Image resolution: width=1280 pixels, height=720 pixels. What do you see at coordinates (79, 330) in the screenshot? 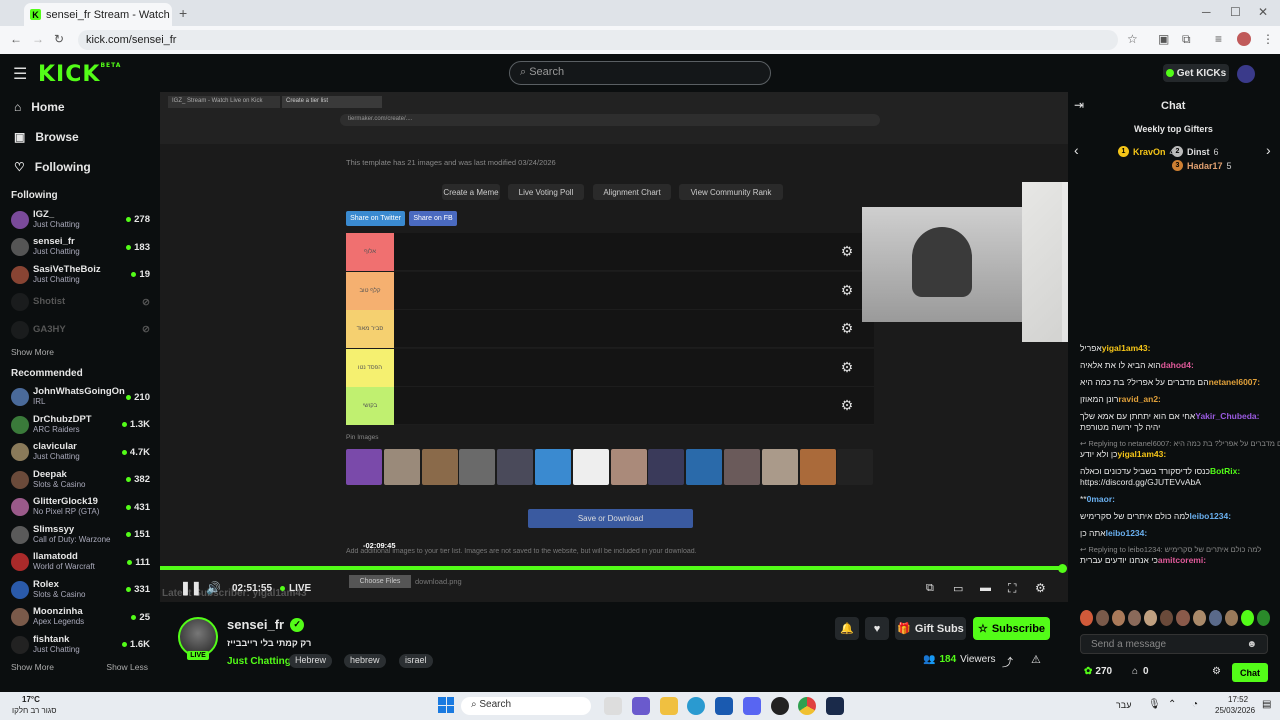
I see `channel-item: GA3HY ⊘` at bounding box center [79, 330].